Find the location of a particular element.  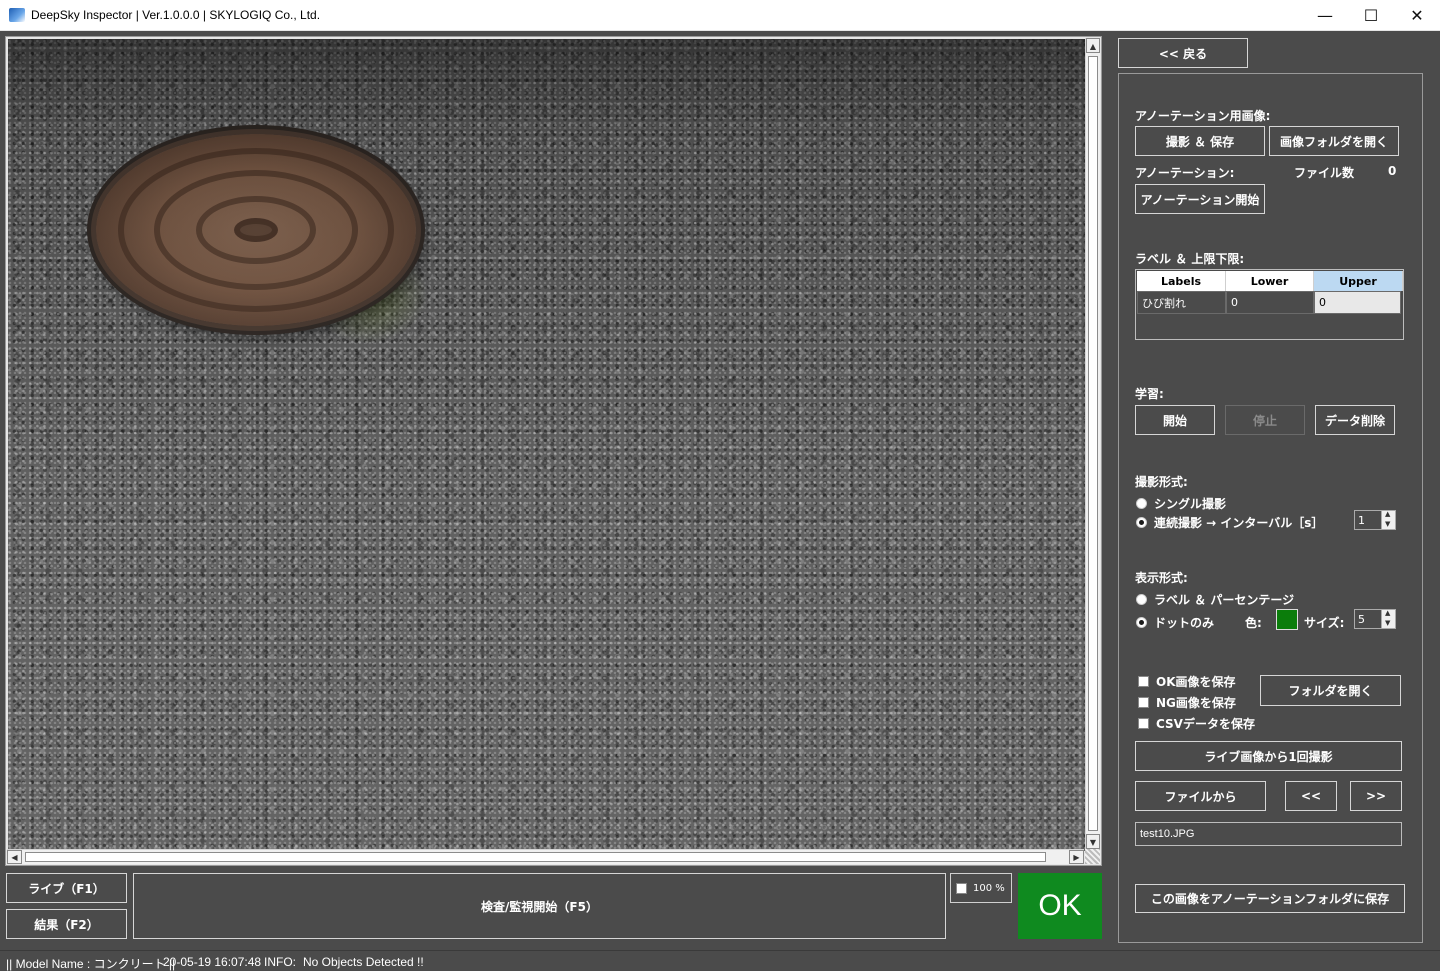

grid-header-lower: Lower is located at coordinates (1270, 281).